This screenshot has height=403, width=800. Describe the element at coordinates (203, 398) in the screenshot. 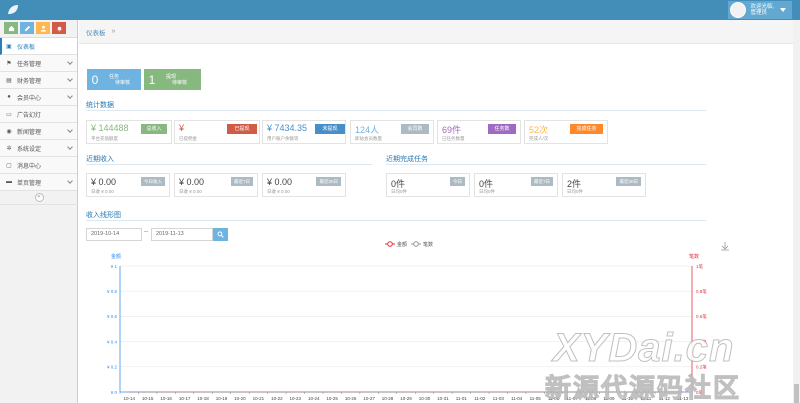

I see `x-tick-label: 10-18` at that location.